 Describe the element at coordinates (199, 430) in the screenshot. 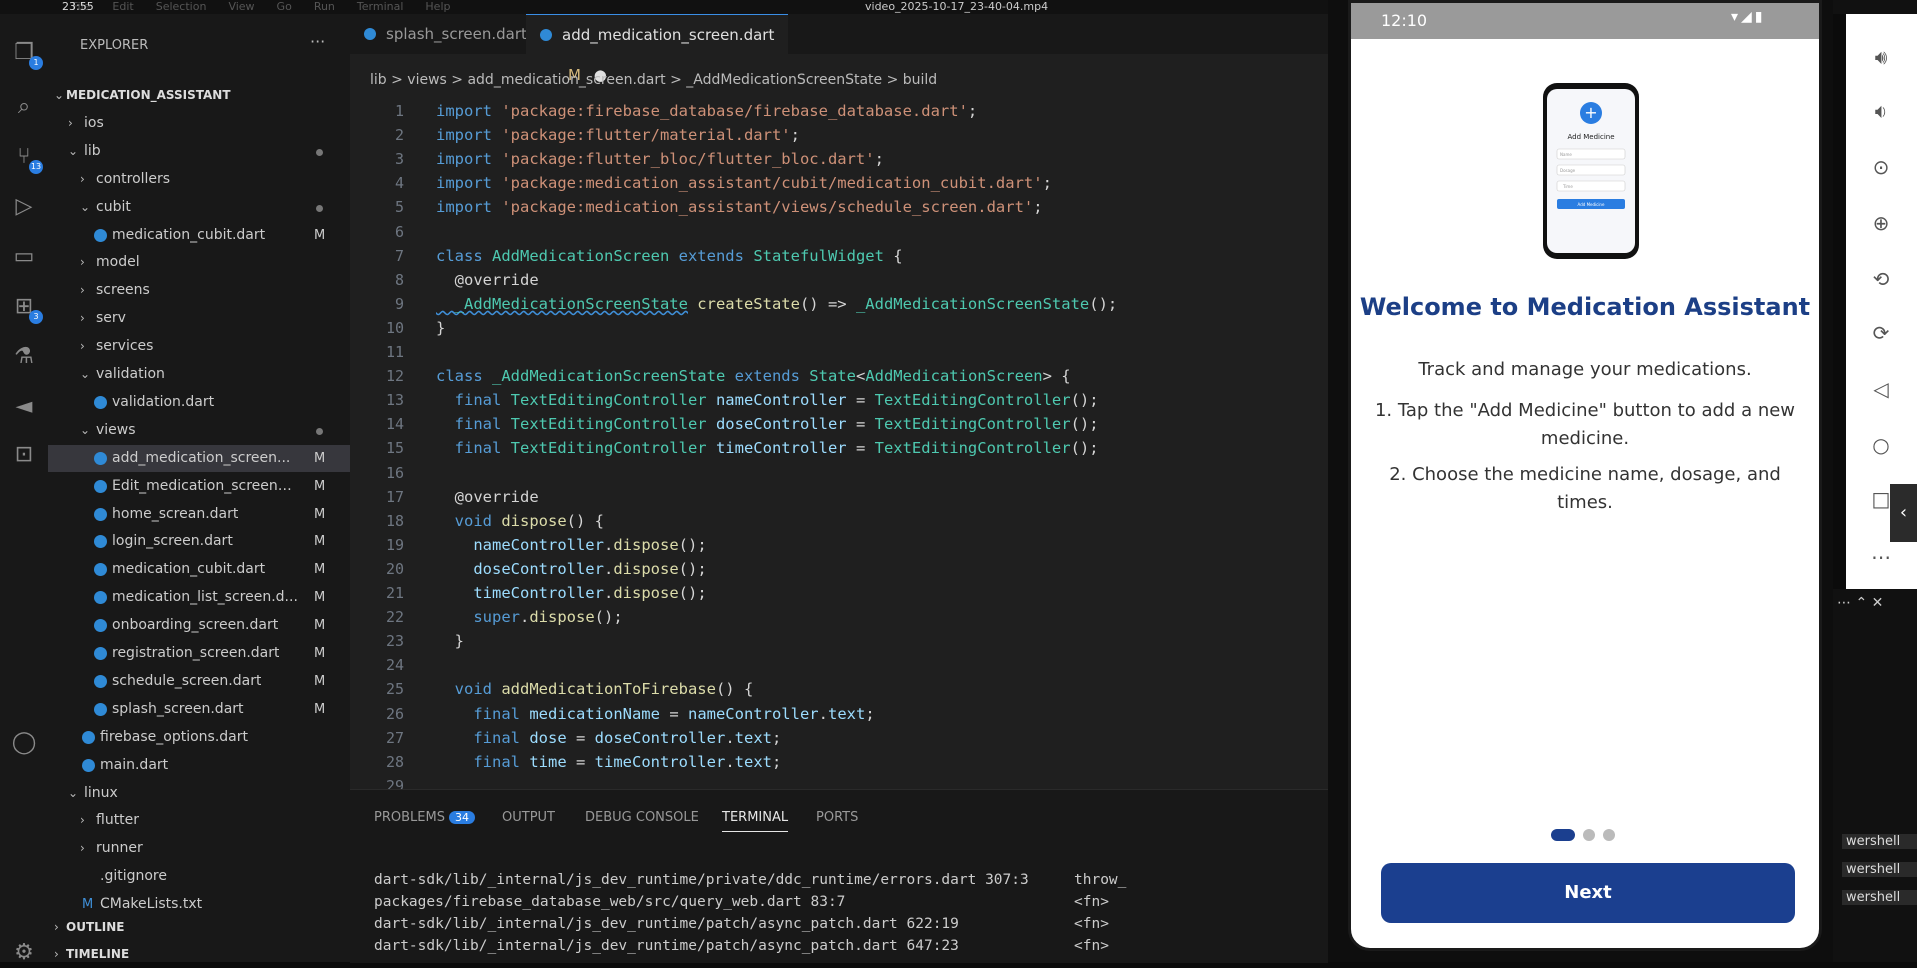

I see `folder-item: ⌄ views` at that location.